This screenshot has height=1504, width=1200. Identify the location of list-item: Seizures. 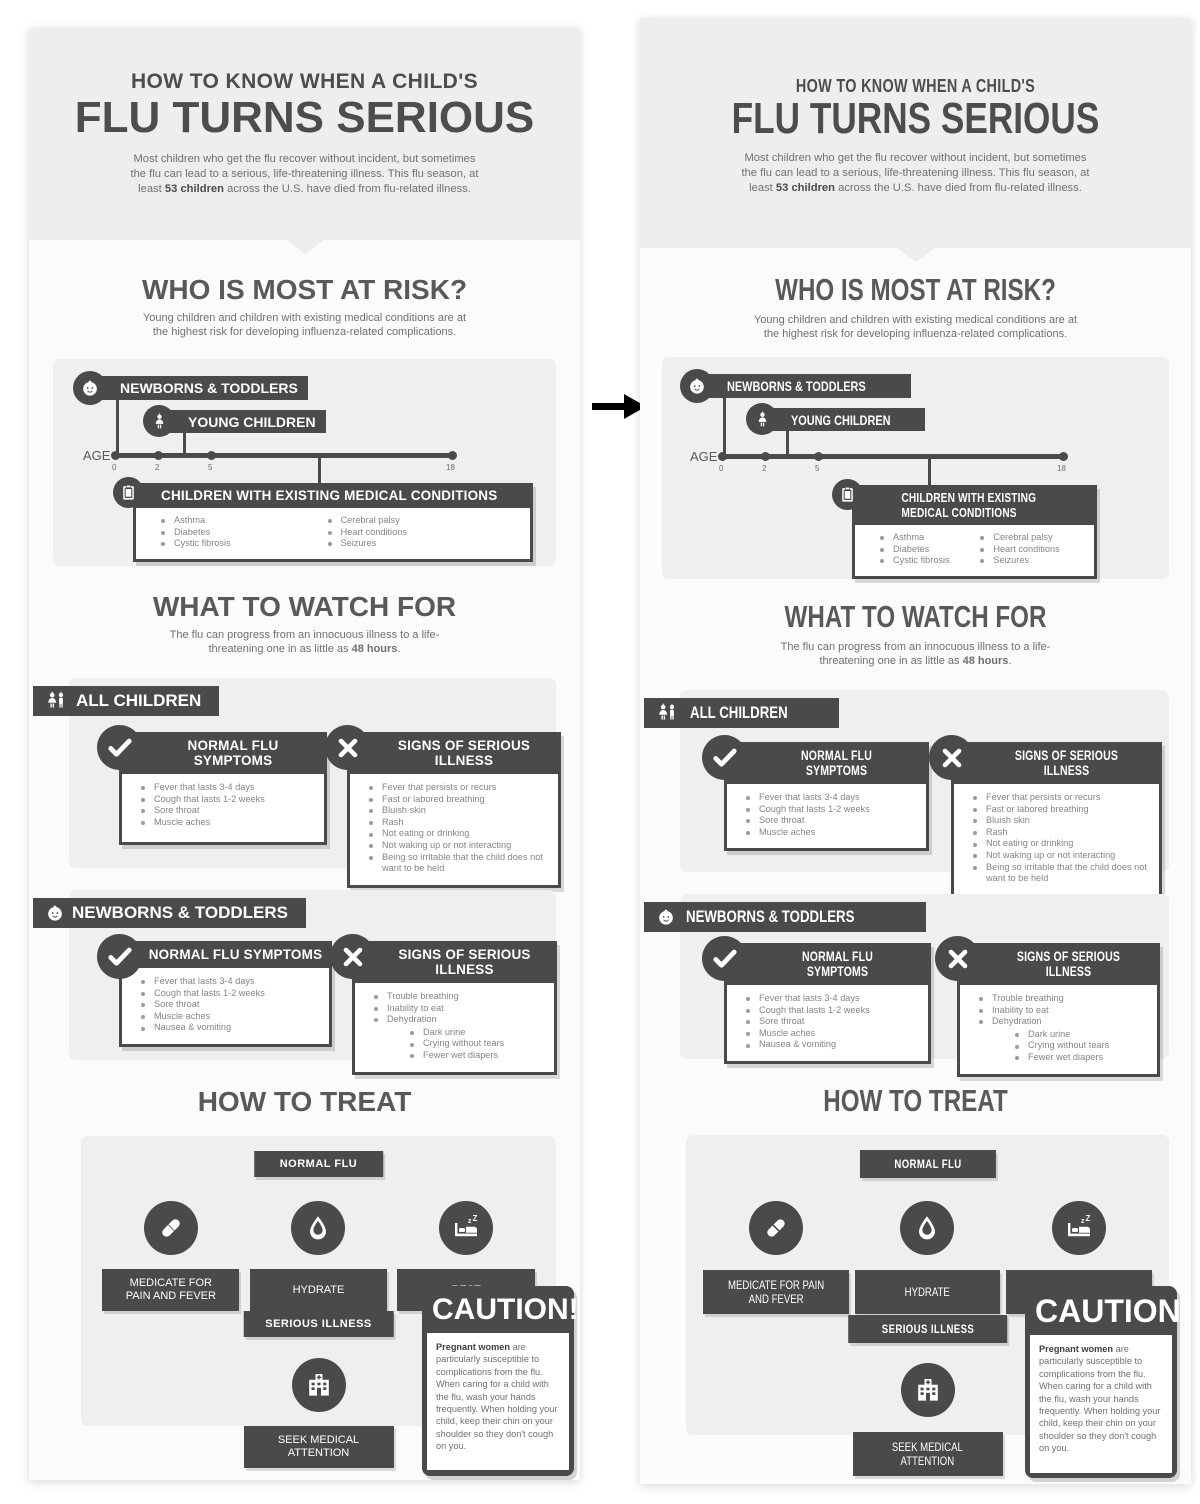
(415, 544).